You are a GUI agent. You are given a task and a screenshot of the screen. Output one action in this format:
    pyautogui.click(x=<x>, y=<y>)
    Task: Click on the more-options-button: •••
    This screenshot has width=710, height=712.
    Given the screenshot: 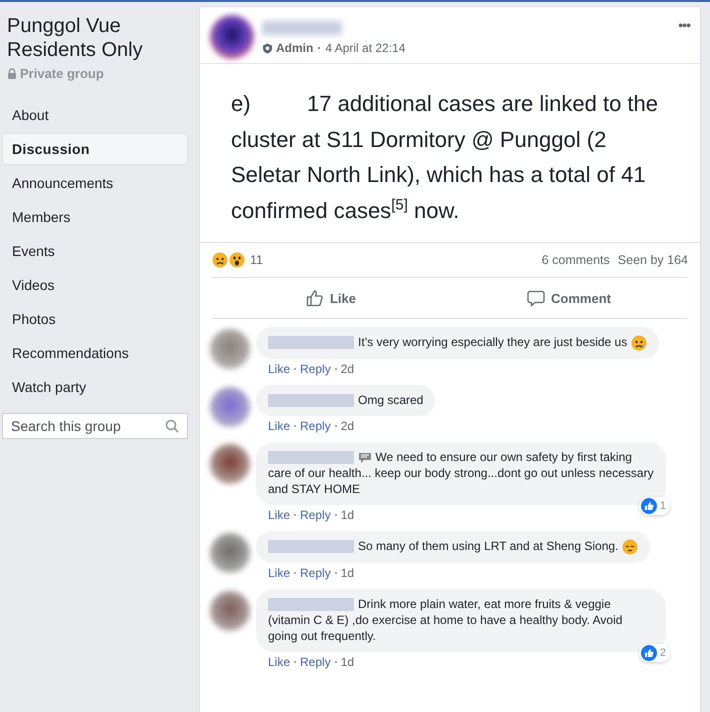 What is the action you would take?
    pyautogui.click(x=684, y=25)
    